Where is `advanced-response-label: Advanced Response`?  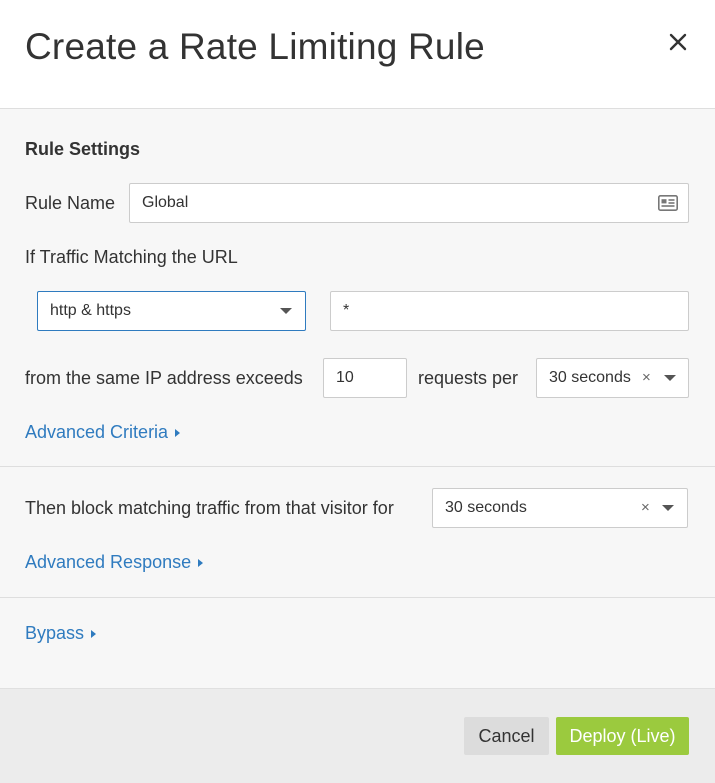 advanced-response-label: Advanced Response is located at coordinates (108, 562).